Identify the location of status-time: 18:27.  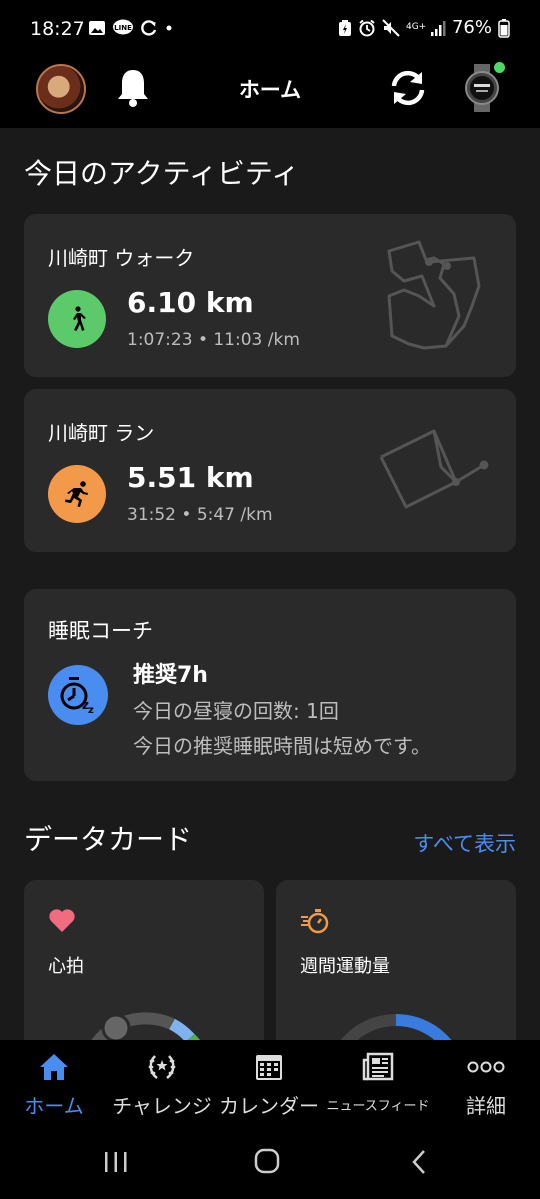
(57, 29).